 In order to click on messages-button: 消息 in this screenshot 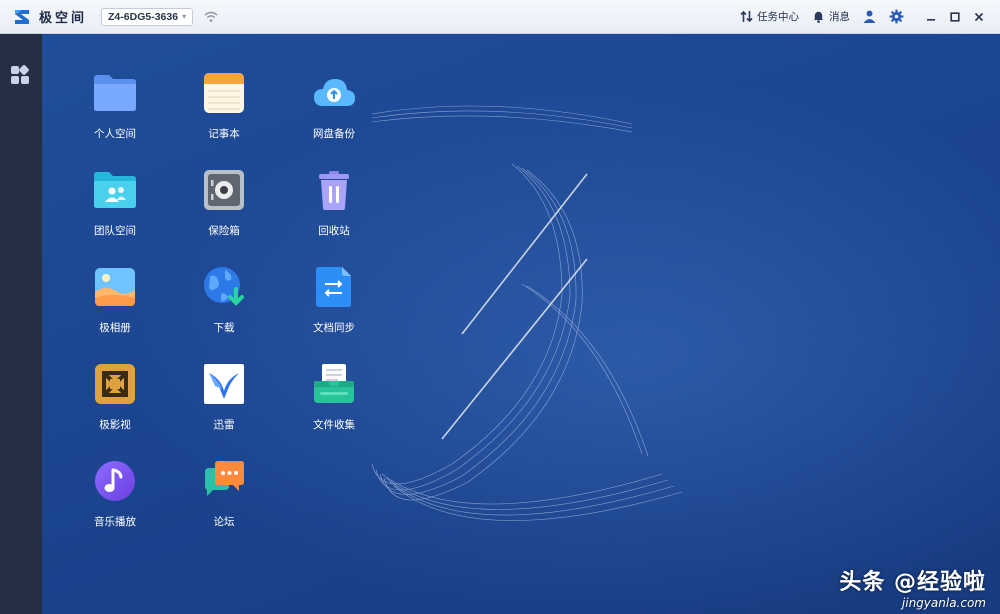, I will do `click(830, 16)`.